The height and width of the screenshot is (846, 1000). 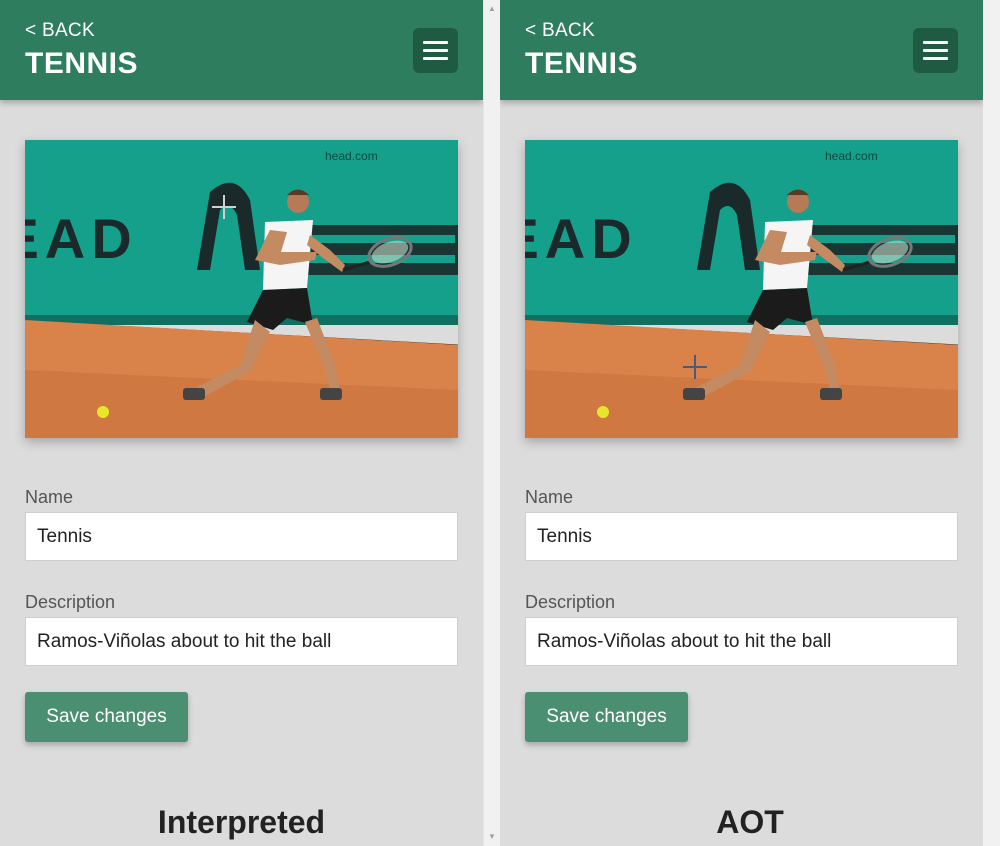 What do you see at coordinates (492, 9) in the screenshot?
I see `scroll-up-icon: ▲` at bounding box center [492, 9].